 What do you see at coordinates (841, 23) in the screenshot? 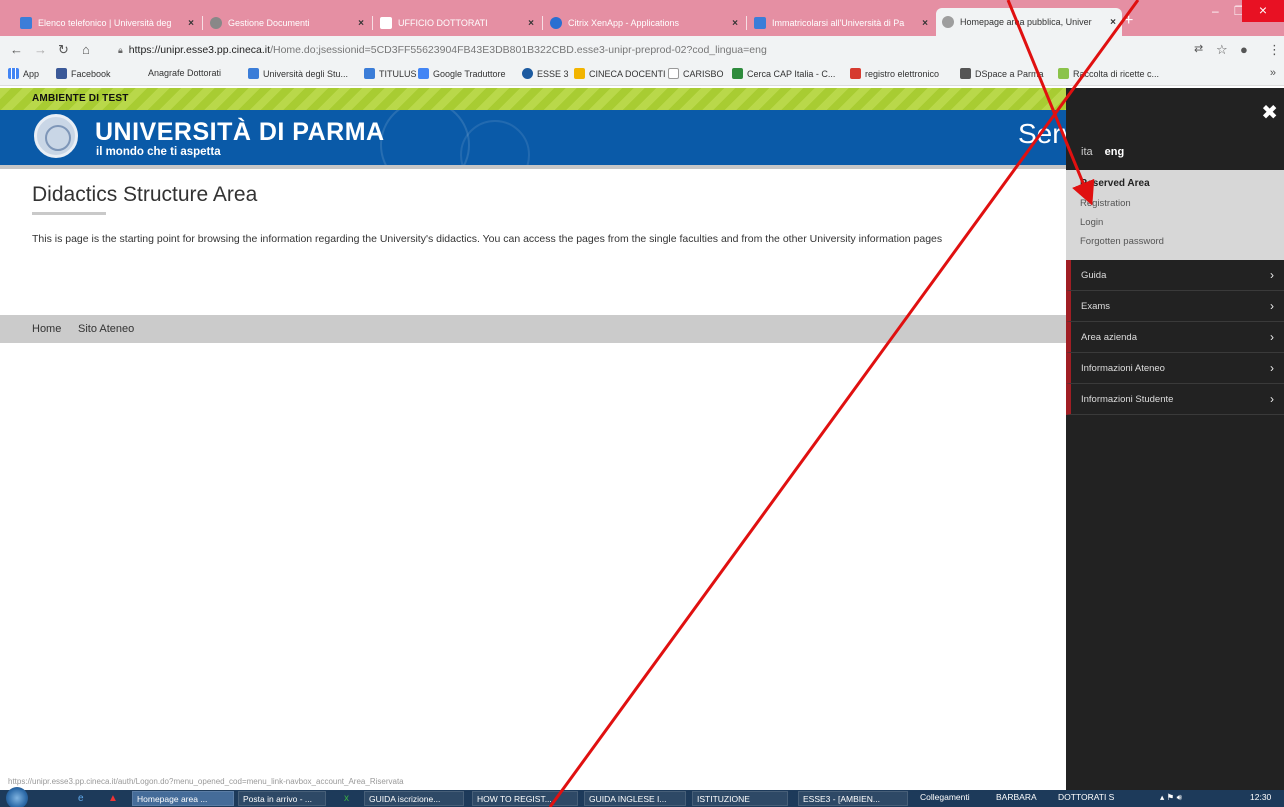
I see `browser-tab: Immatricolarsi all'Università di Pa ×` at bounding box center [841, 23].